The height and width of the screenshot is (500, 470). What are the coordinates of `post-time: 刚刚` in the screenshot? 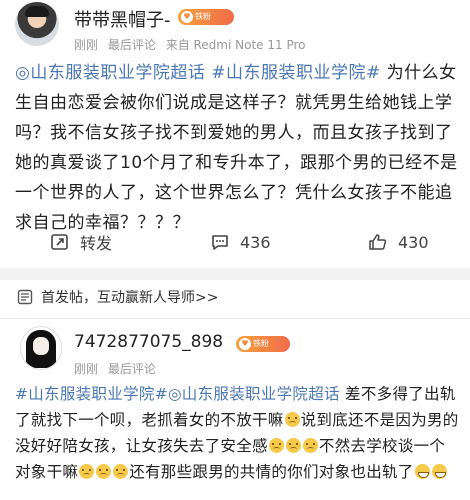 It's located at (86, 45).